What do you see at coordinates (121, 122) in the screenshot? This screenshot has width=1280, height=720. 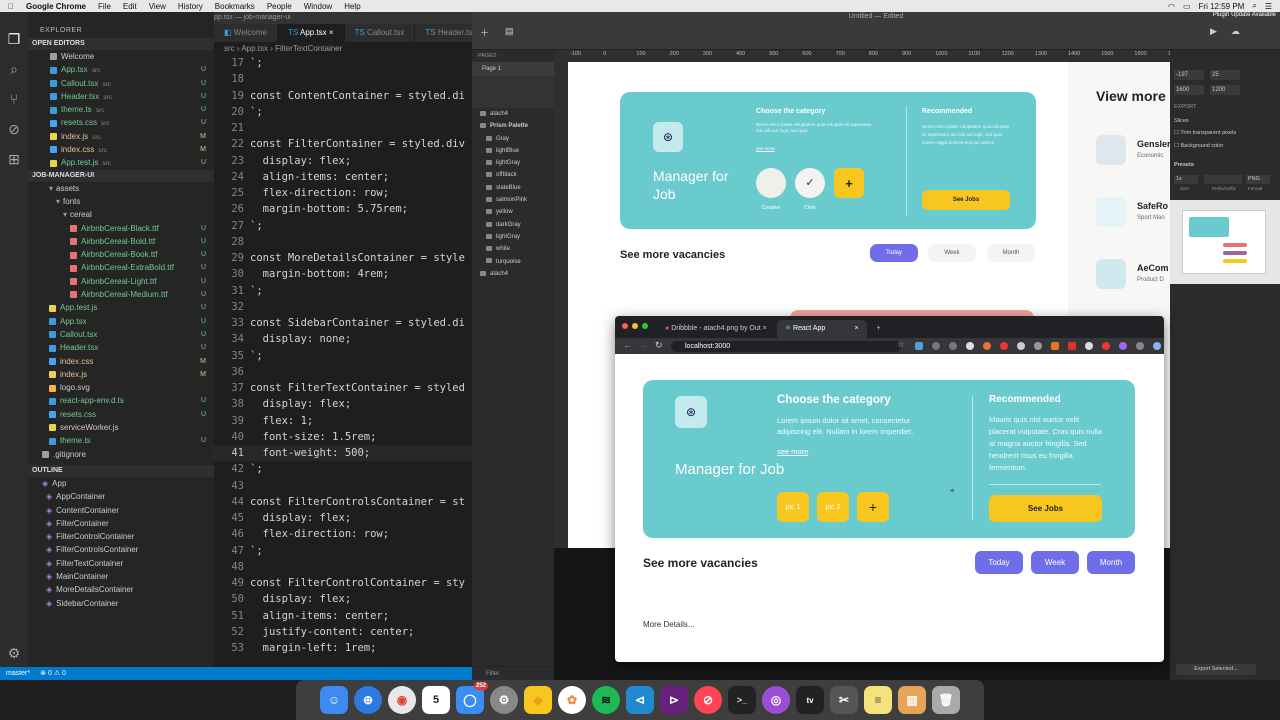 I see `open-editor-item: resets.css src U` at bounding box center [121, 122].